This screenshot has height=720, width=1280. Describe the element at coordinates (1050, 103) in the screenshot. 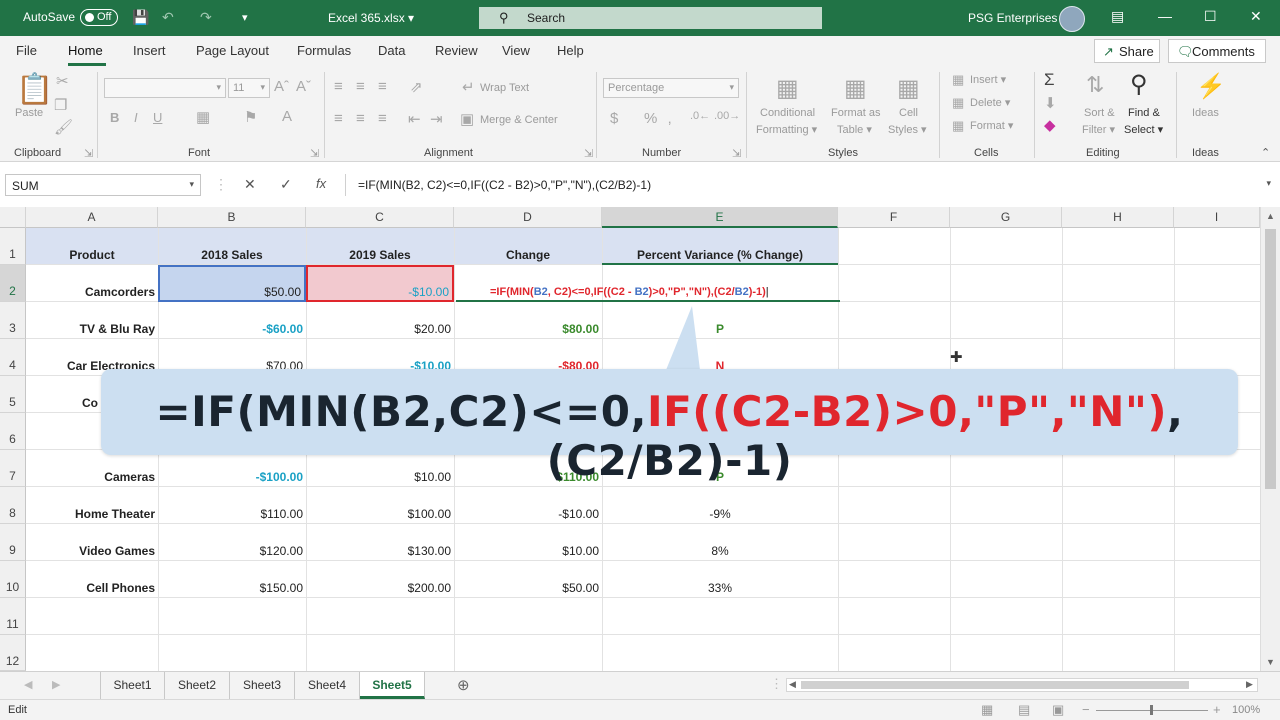

I see `fill-icon: ⬇` at that location.